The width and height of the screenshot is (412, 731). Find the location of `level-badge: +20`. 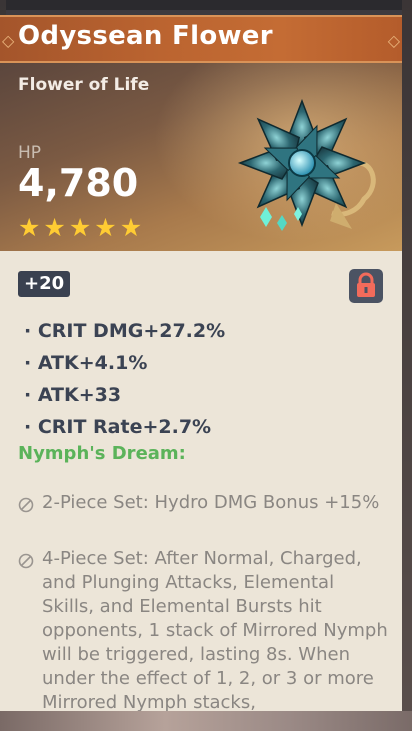

level-badge: +20 is located at coordinates (44, 284).